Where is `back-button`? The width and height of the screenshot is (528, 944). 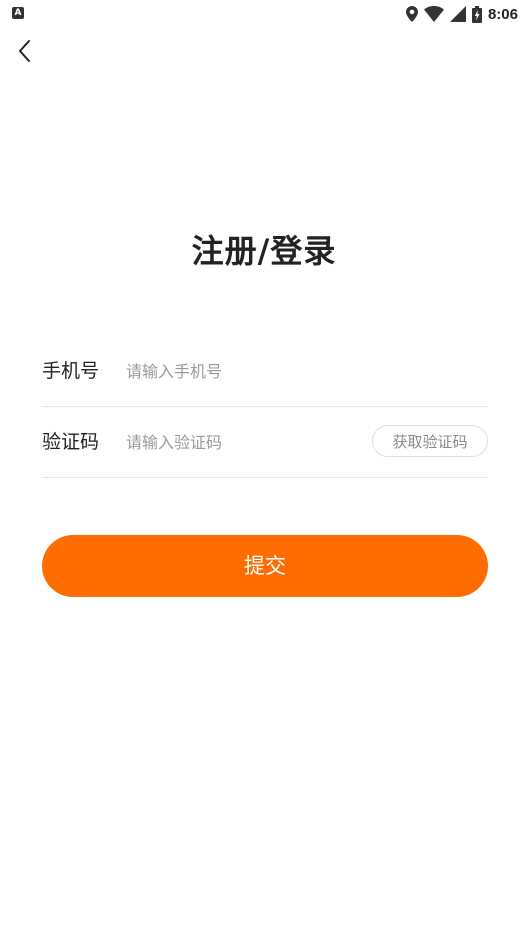 back-button is located at coordinates (24, 51).